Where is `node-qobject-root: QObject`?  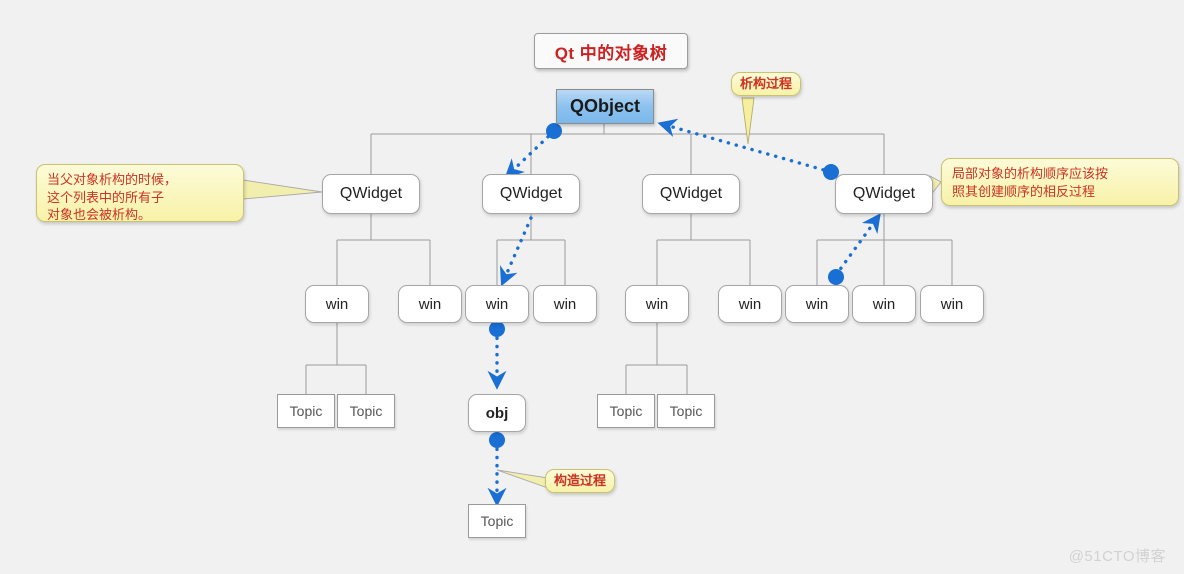 node-qobject-root: QObject is located at coordinates (605, 106).